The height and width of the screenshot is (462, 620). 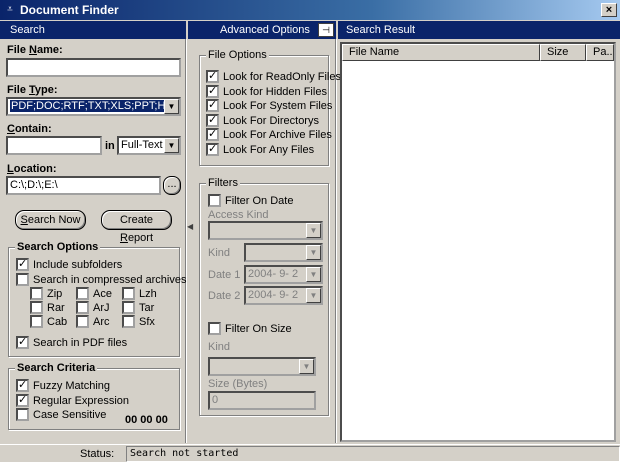 What do you see at coordinates (101, 279) in the screenshot?
I see `compressed-archives-checkbox: Search in compressed archives` at bounding box center [101, 279].